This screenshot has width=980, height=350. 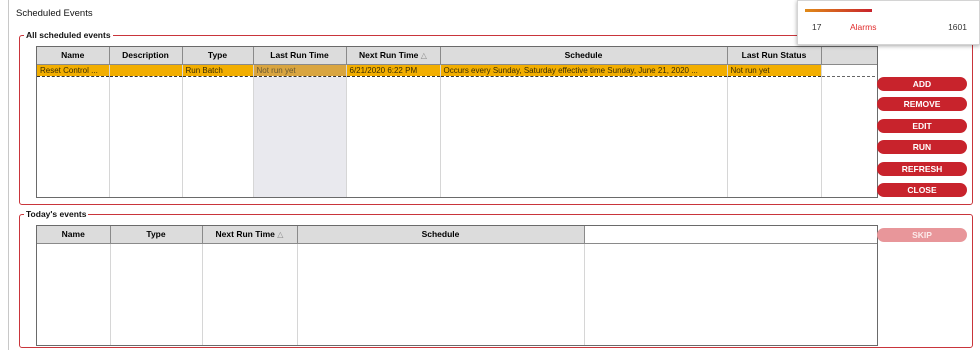 What do you see at coordinates (922, 169) in the screenshot?
I see `refresh-button: REFRESH` at bounding box center [922, 169].